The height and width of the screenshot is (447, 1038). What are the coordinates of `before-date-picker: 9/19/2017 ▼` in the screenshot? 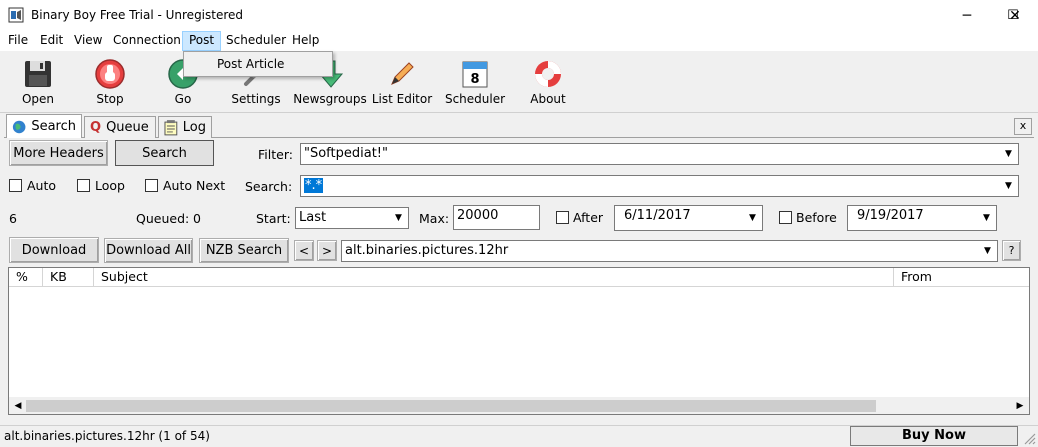 It's located at (922, 218).